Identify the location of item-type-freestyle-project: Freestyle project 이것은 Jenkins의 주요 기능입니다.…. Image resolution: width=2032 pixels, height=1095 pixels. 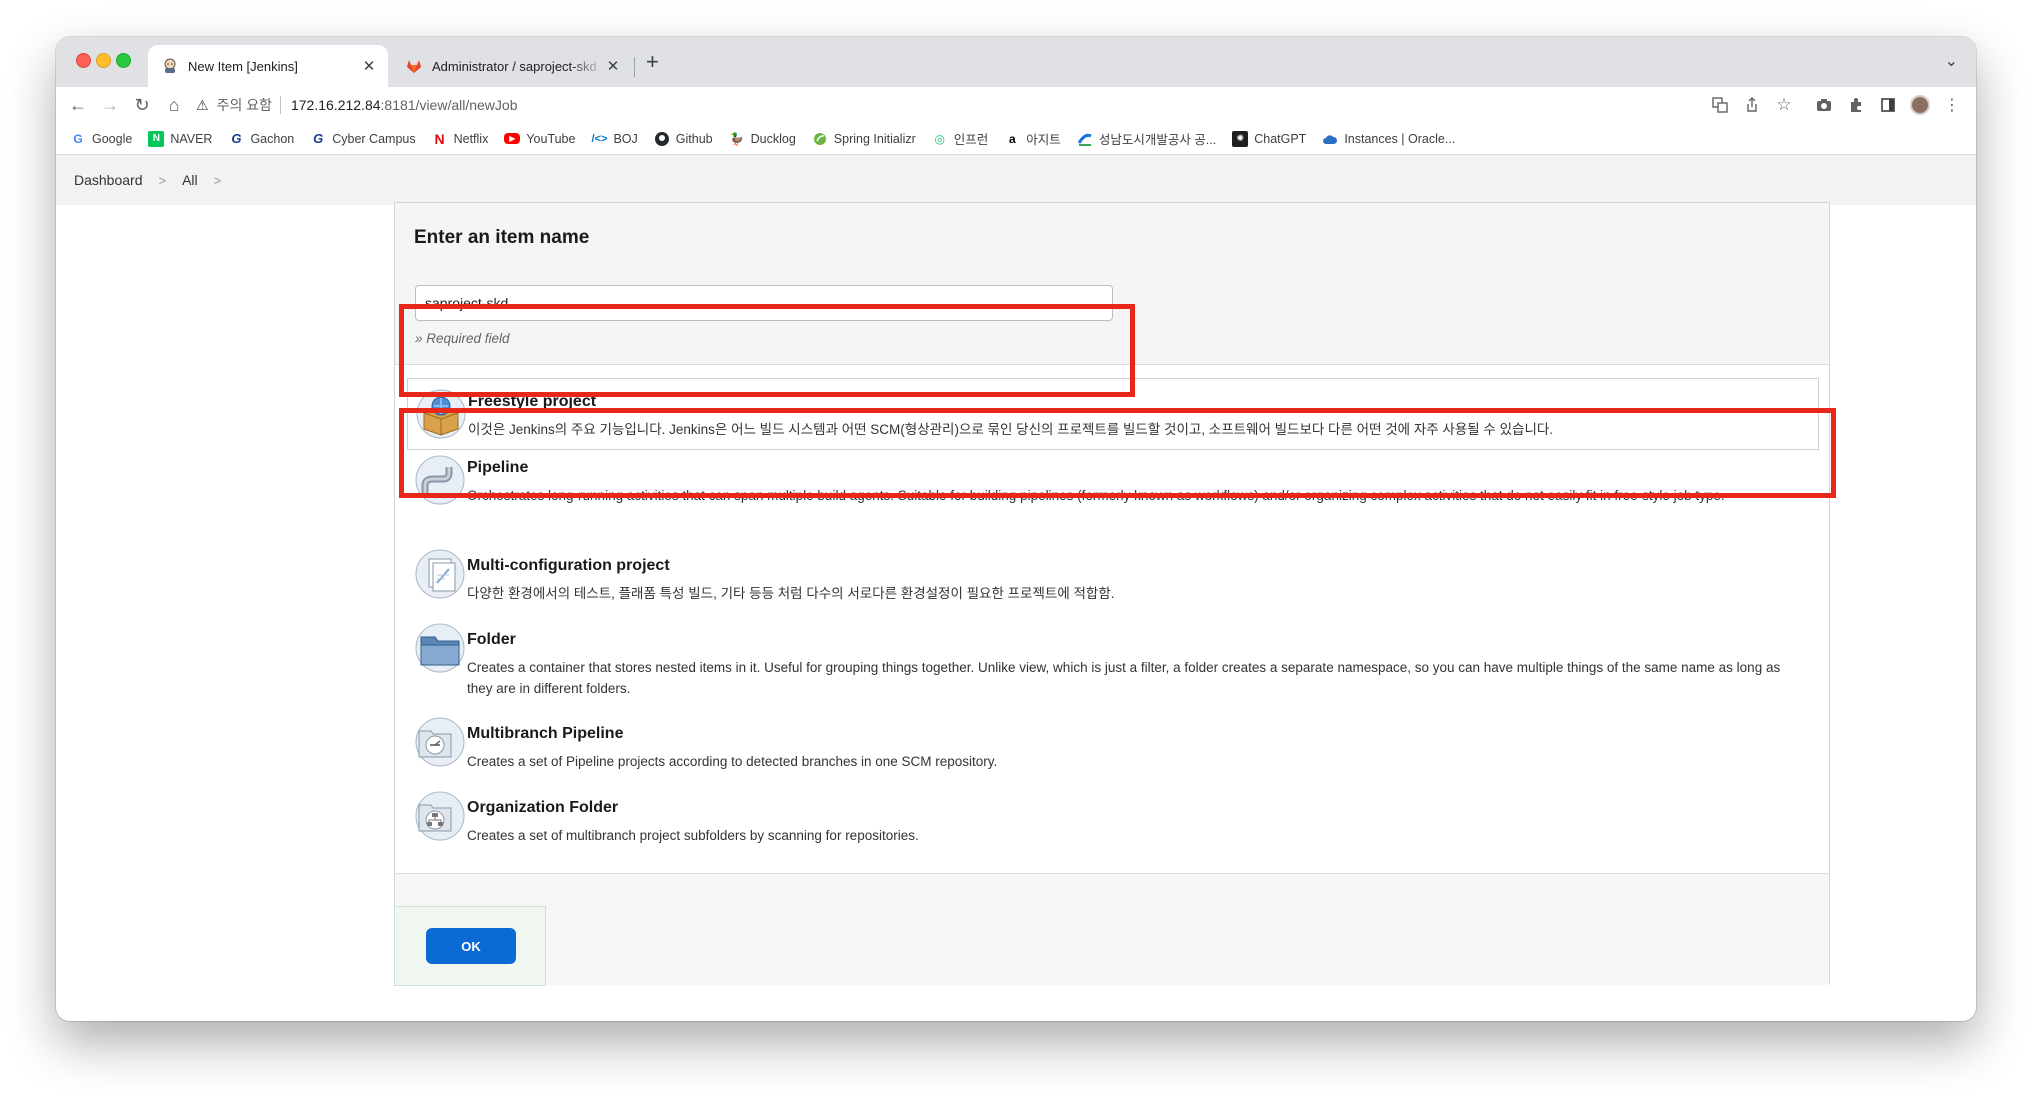
(1113, 414).